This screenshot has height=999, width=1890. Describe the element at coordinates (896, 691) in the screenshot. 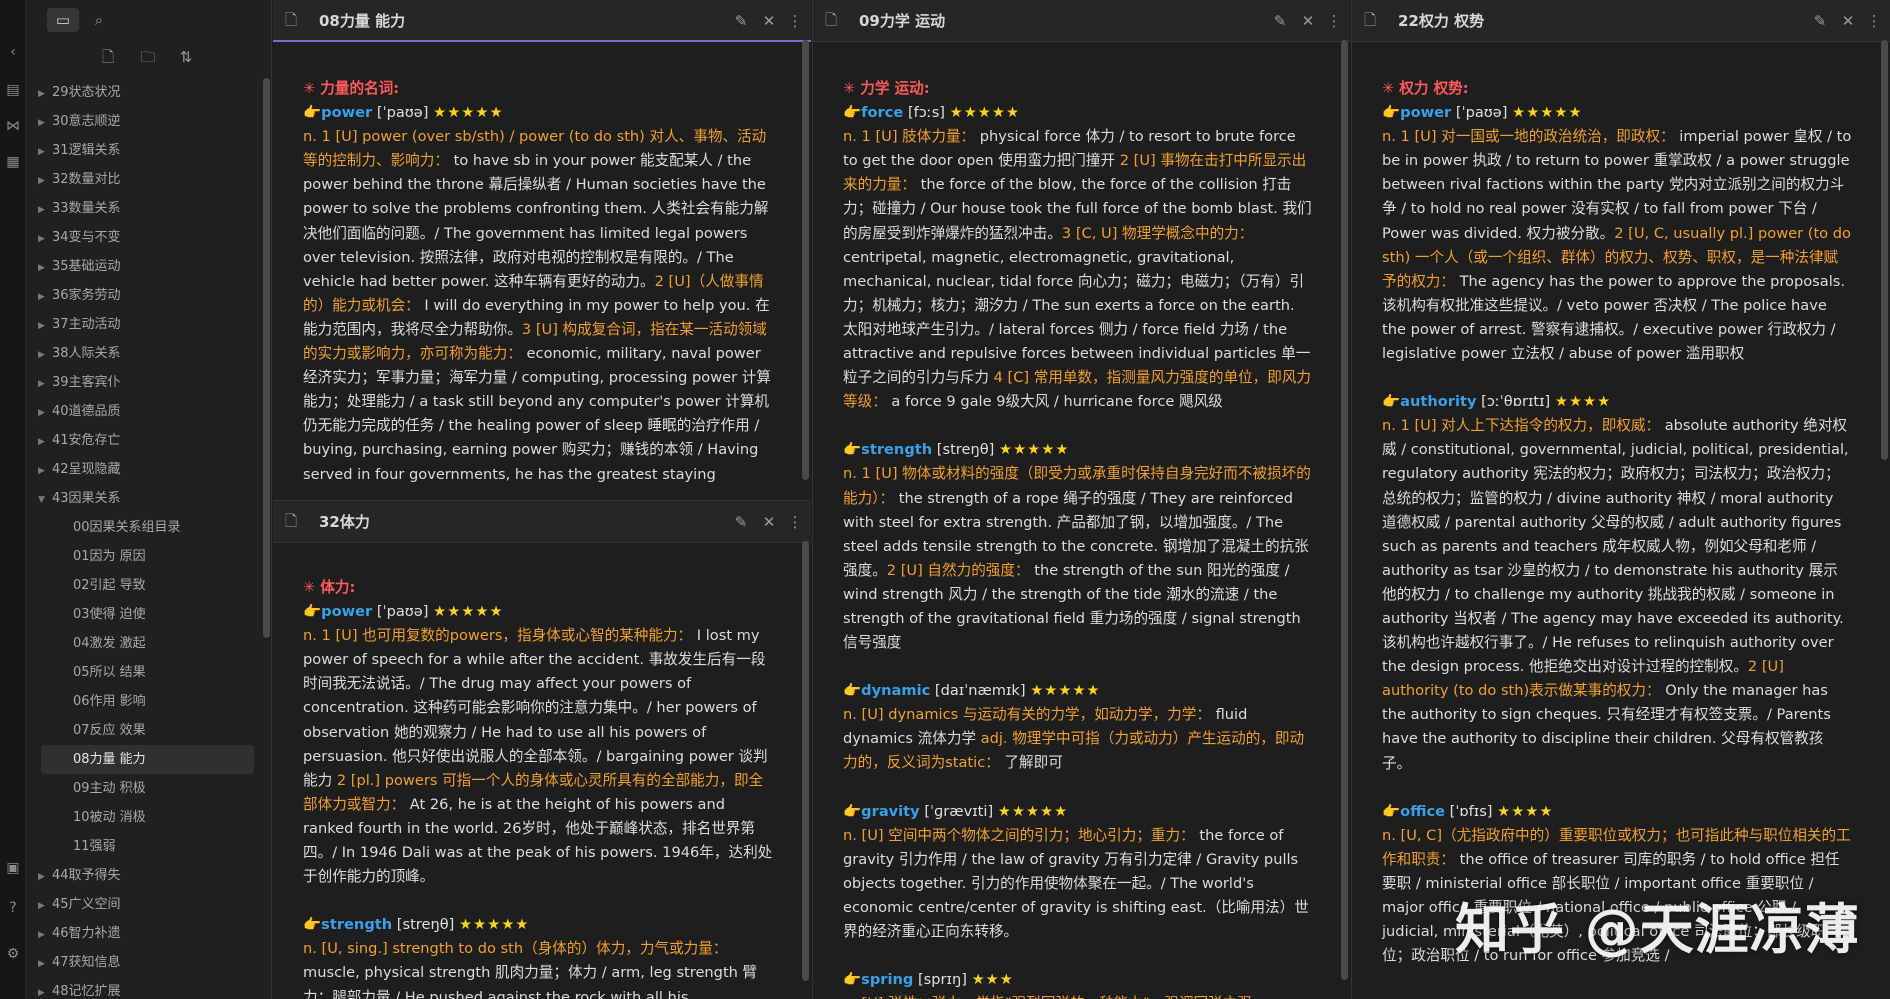

I see `headword: dynamic` at that location.